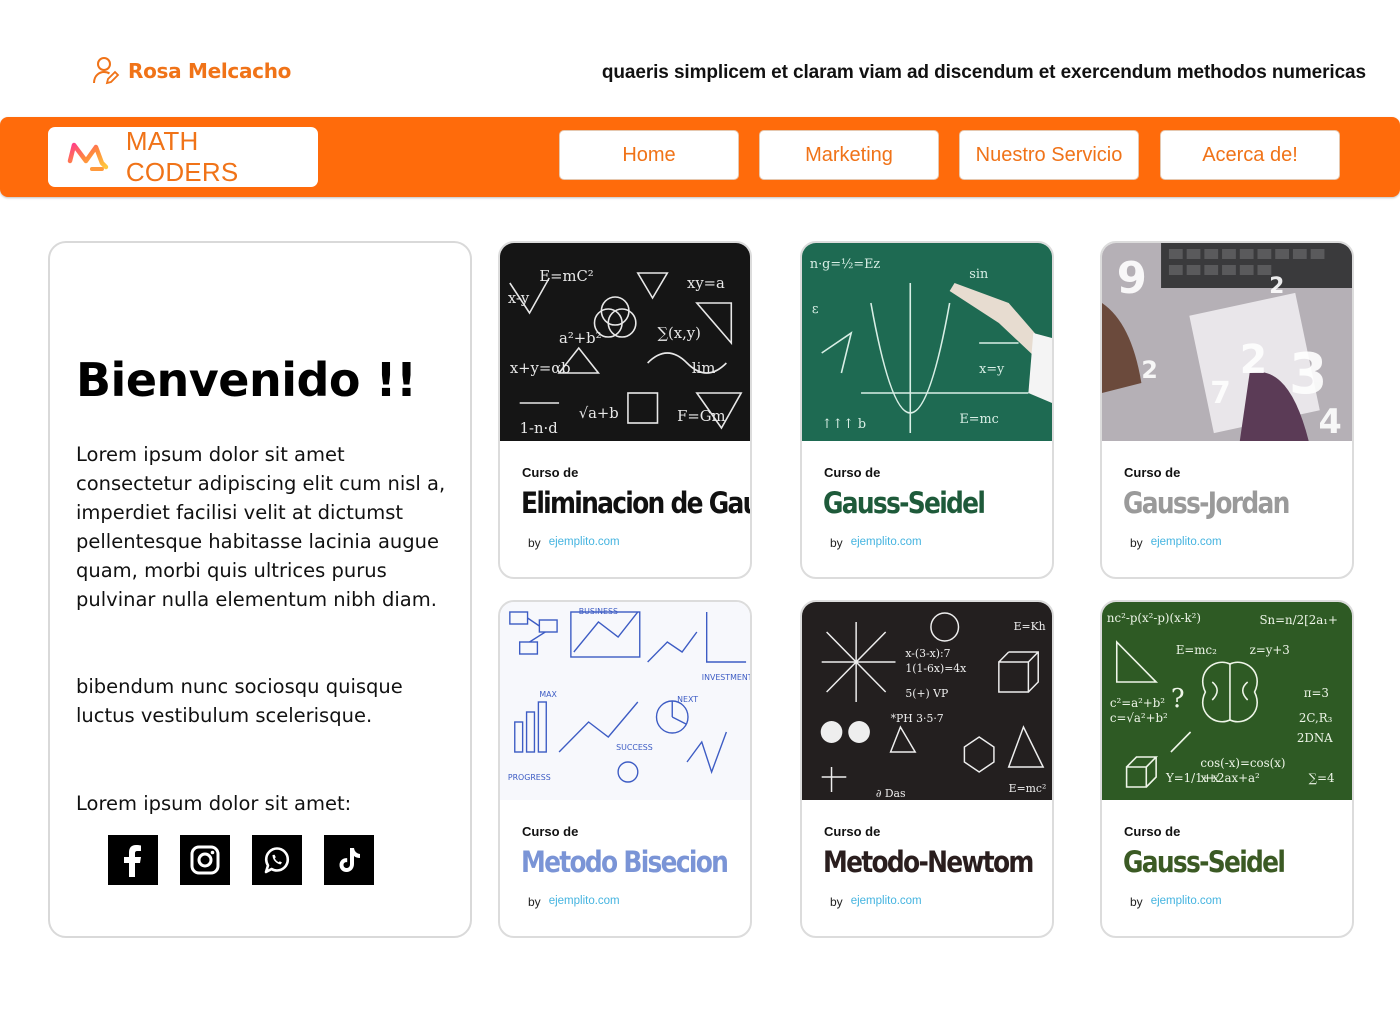 Image resolution: width=1400 pixels, height=1024 pixels. I want to click on course-title: Gauss-Jordan, so click(1206, 503).